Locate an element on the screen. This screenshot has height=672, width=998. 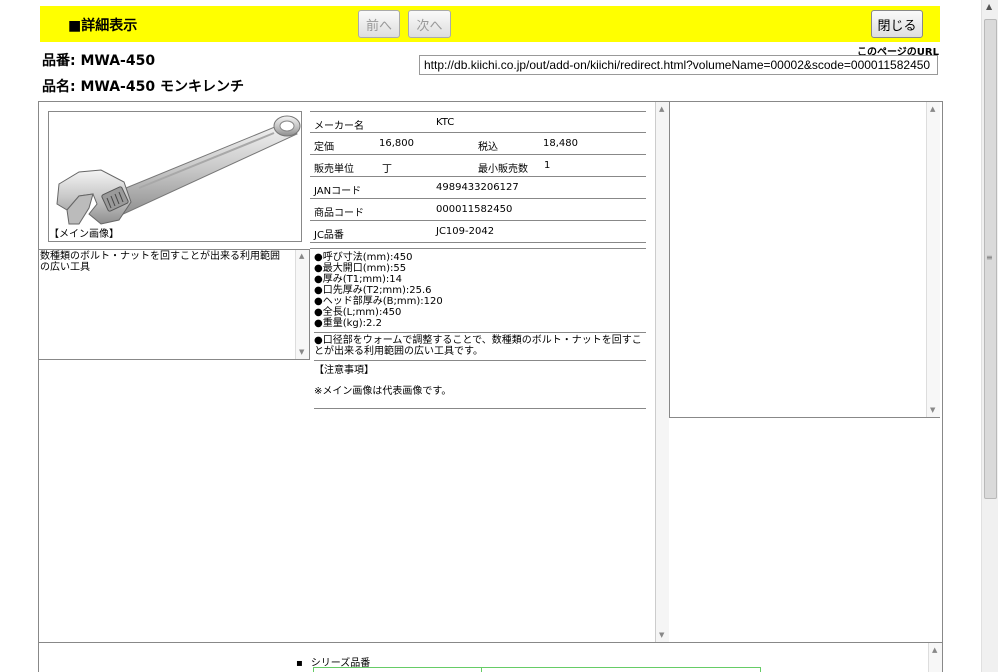
spec-value: 4989433206127 is located at coordinates (477, 187).